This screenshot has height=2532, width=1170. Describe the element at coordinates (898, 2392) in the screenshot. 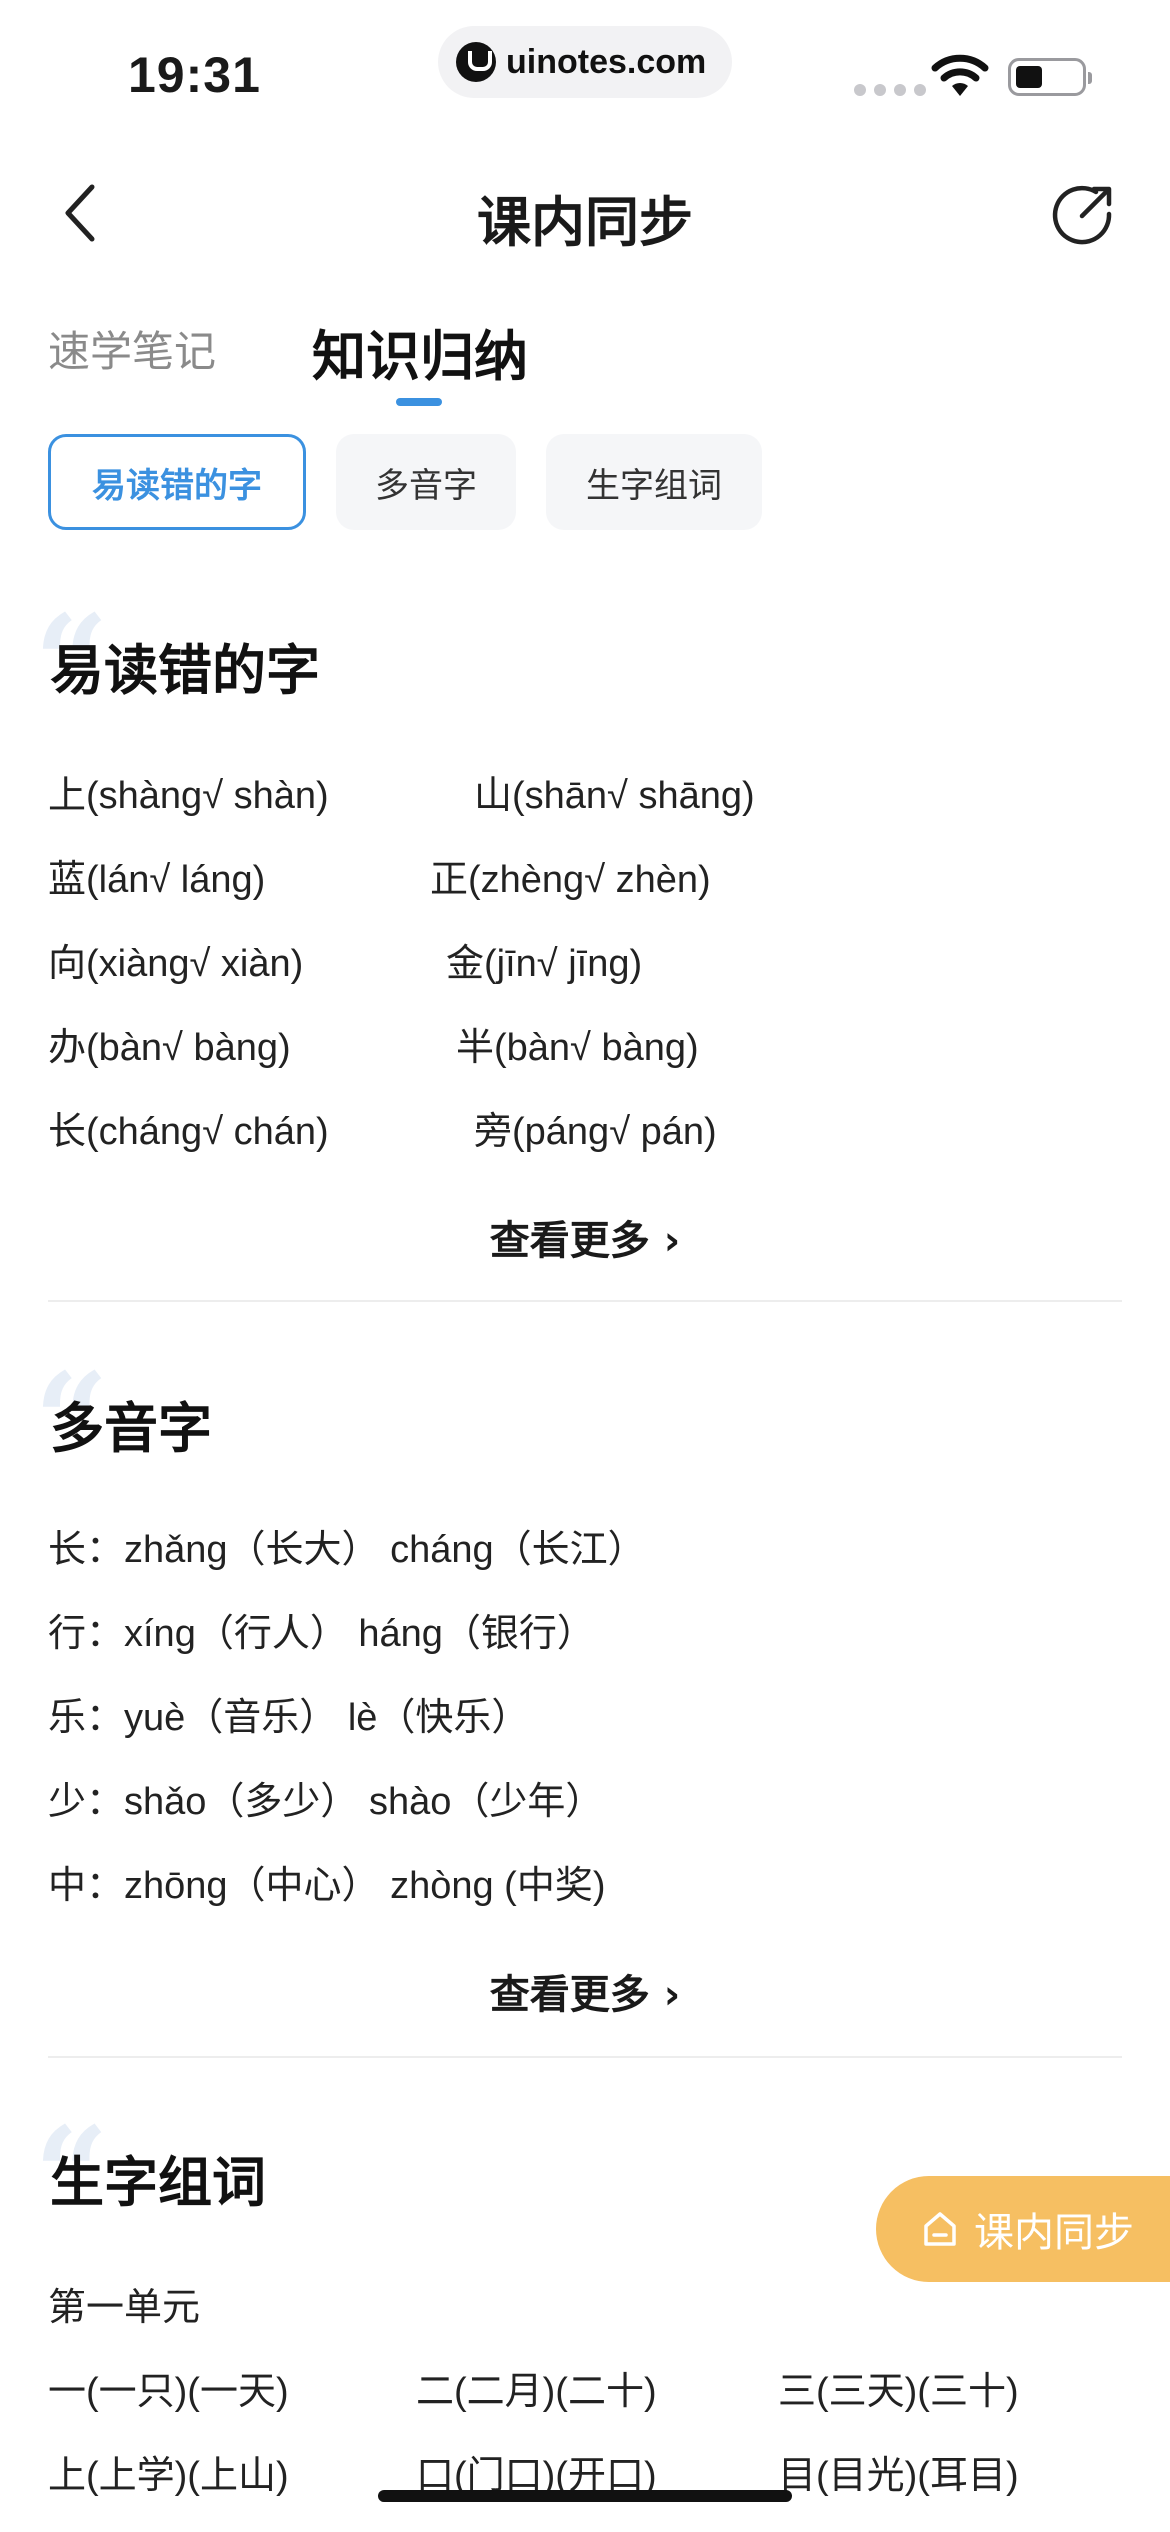

I see `list-item: 三(三天)(三十)` at that location.